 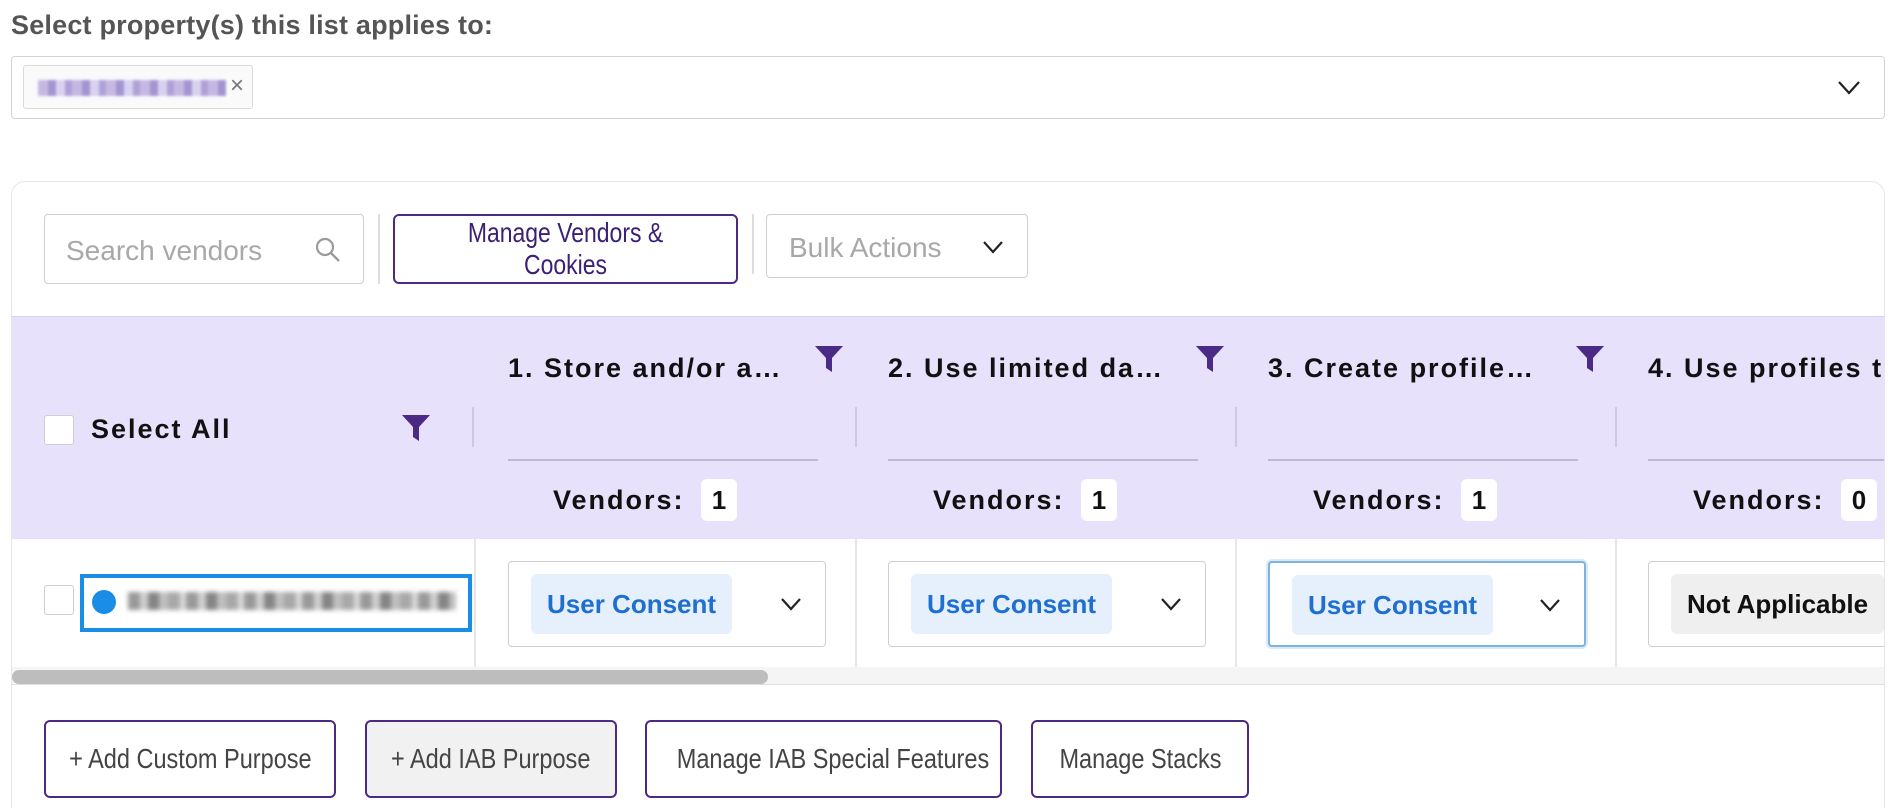 What do you see at coordinates (1777, 604) in the screenshot?
I see `consent-value: Not Applicable` at bounding box center [1777, 604].